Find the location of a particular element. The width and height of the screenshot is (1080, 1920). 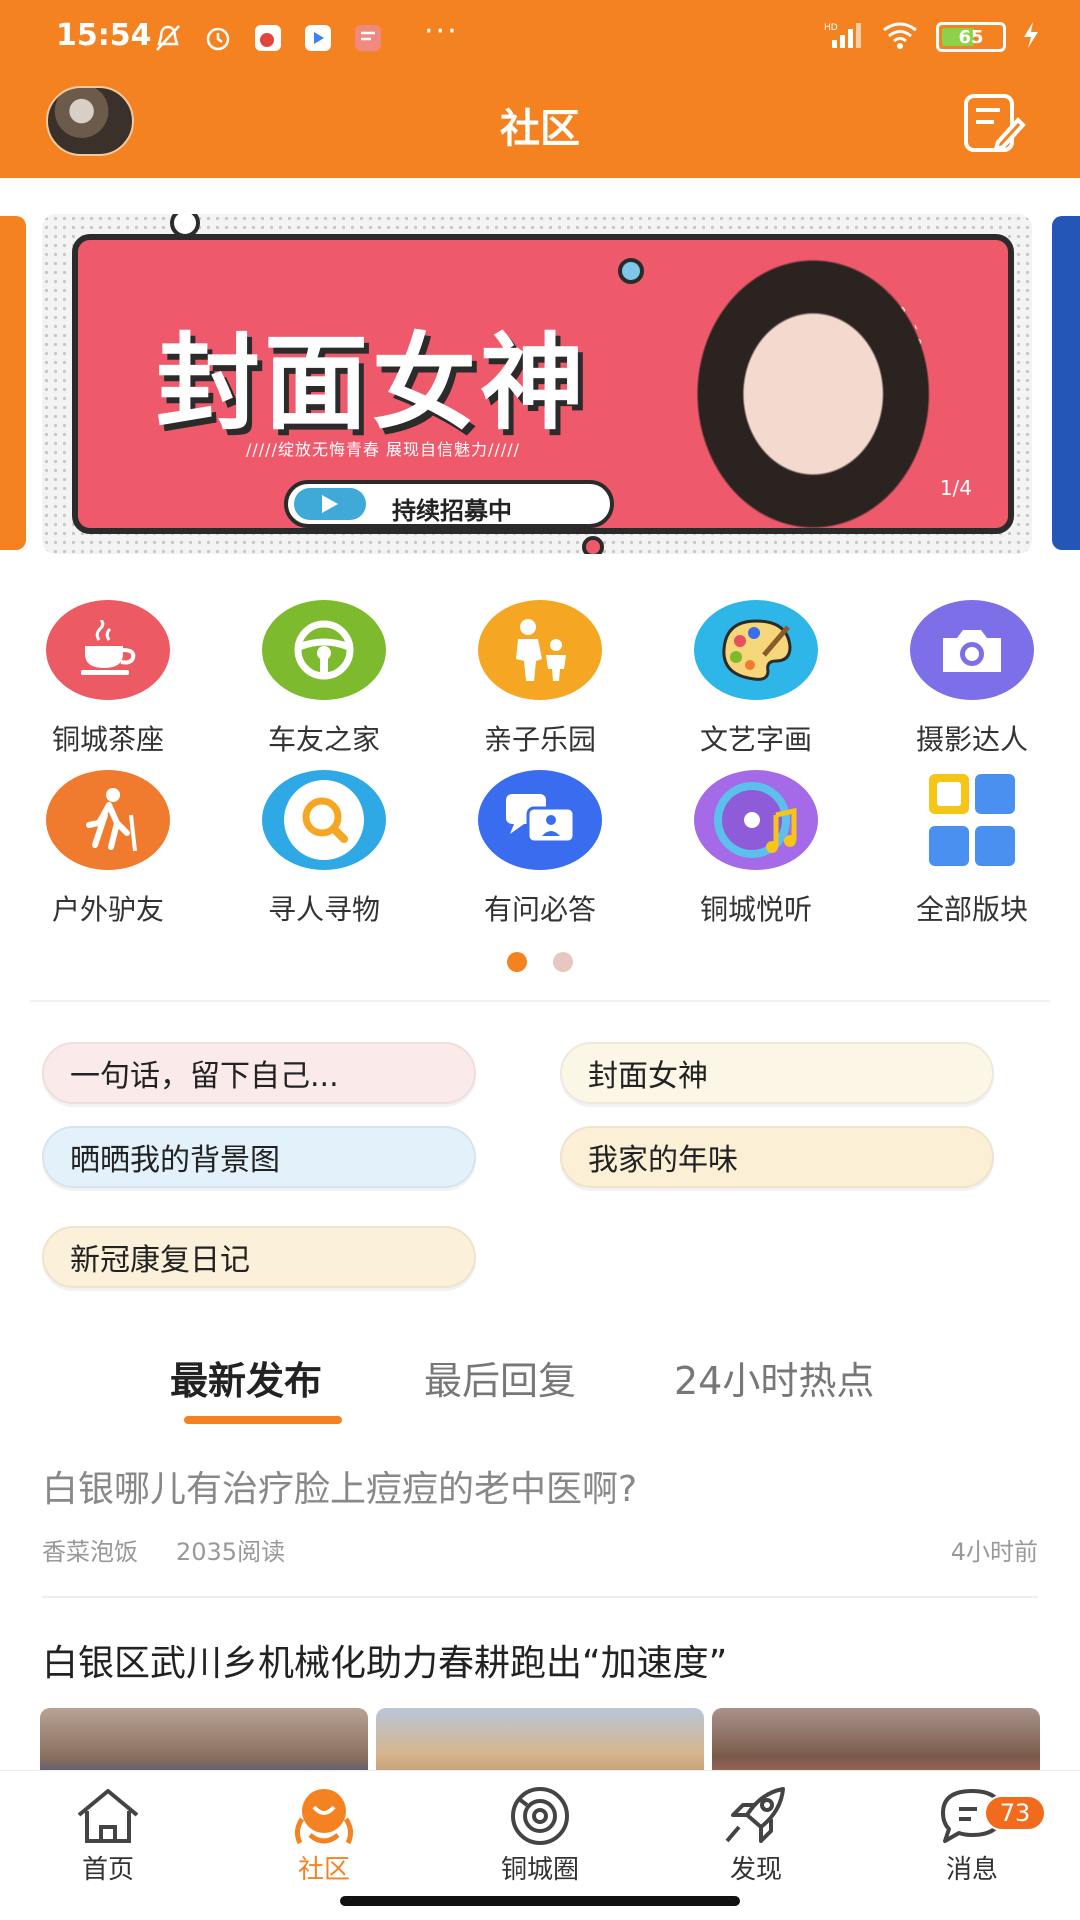

forum-item-art: 文艺字画 is located at coordinates (756, 679).